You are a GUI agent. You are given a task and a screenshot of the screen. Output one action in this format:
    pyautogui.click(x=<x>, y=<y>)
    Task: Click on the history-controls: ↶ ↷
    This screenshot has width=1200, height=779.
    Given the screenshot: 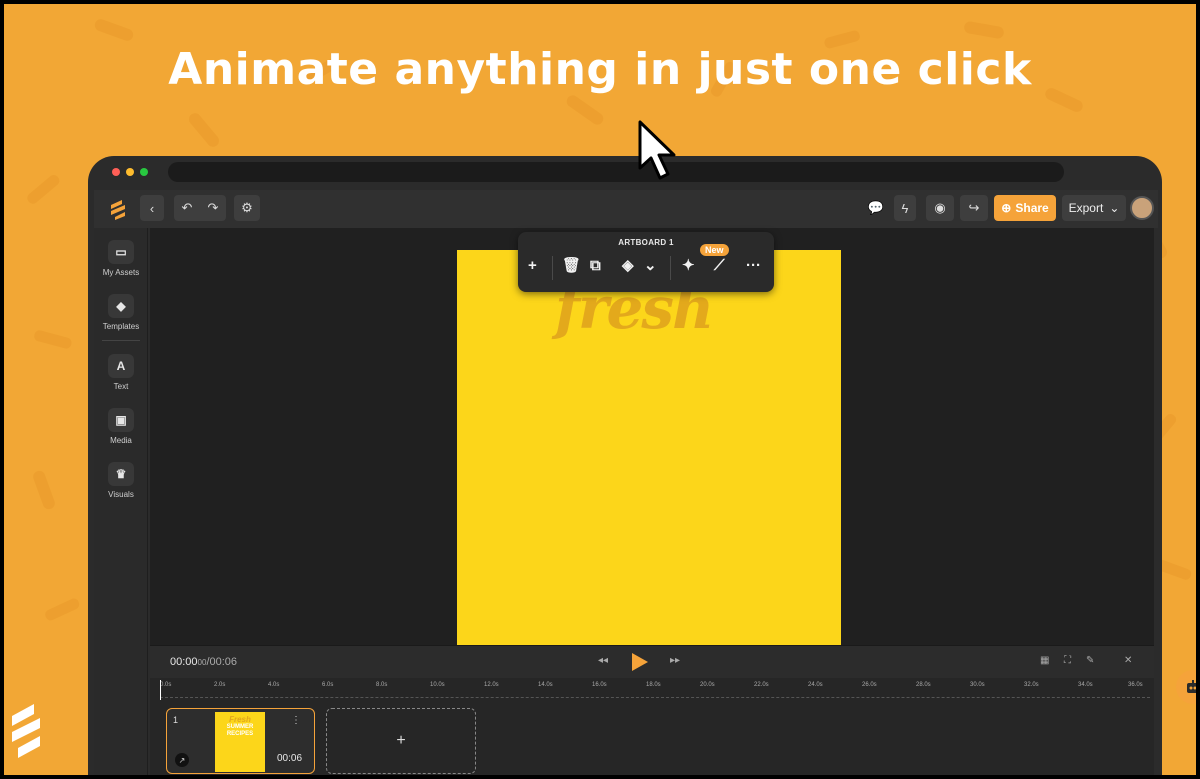 What is the action you would take?
    pyautogui.click(x=200, y=208)
    